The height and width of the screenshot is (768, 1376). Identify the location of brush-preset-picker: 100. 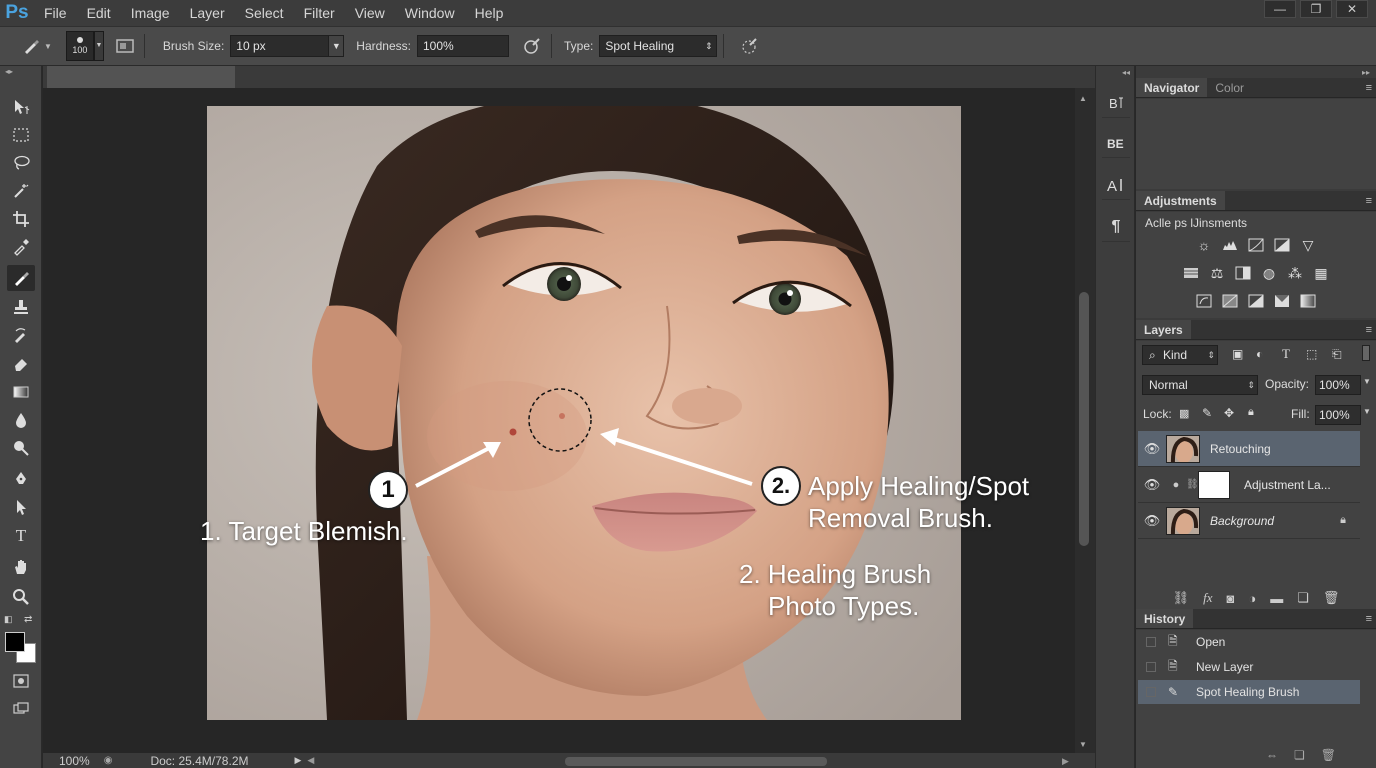
(79, 46).